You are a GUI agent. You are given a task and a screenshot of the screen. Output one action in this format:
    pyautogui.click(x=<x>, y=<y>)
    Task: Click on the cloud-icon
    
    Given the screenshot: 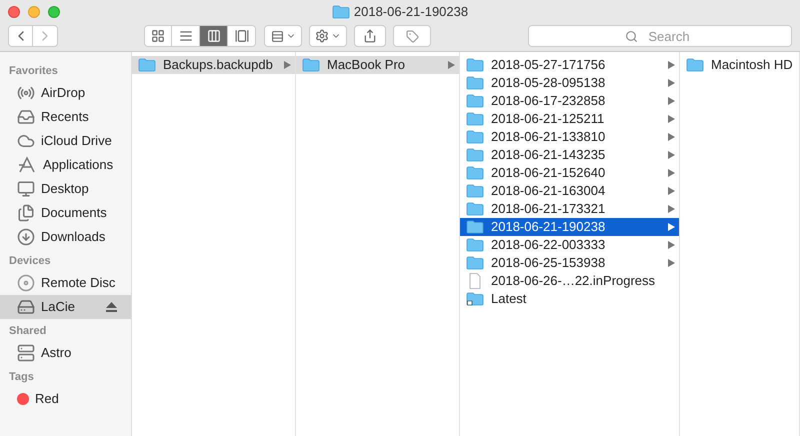 What is the action you would take?
    pyautogui.click(x=26, y=141)
    